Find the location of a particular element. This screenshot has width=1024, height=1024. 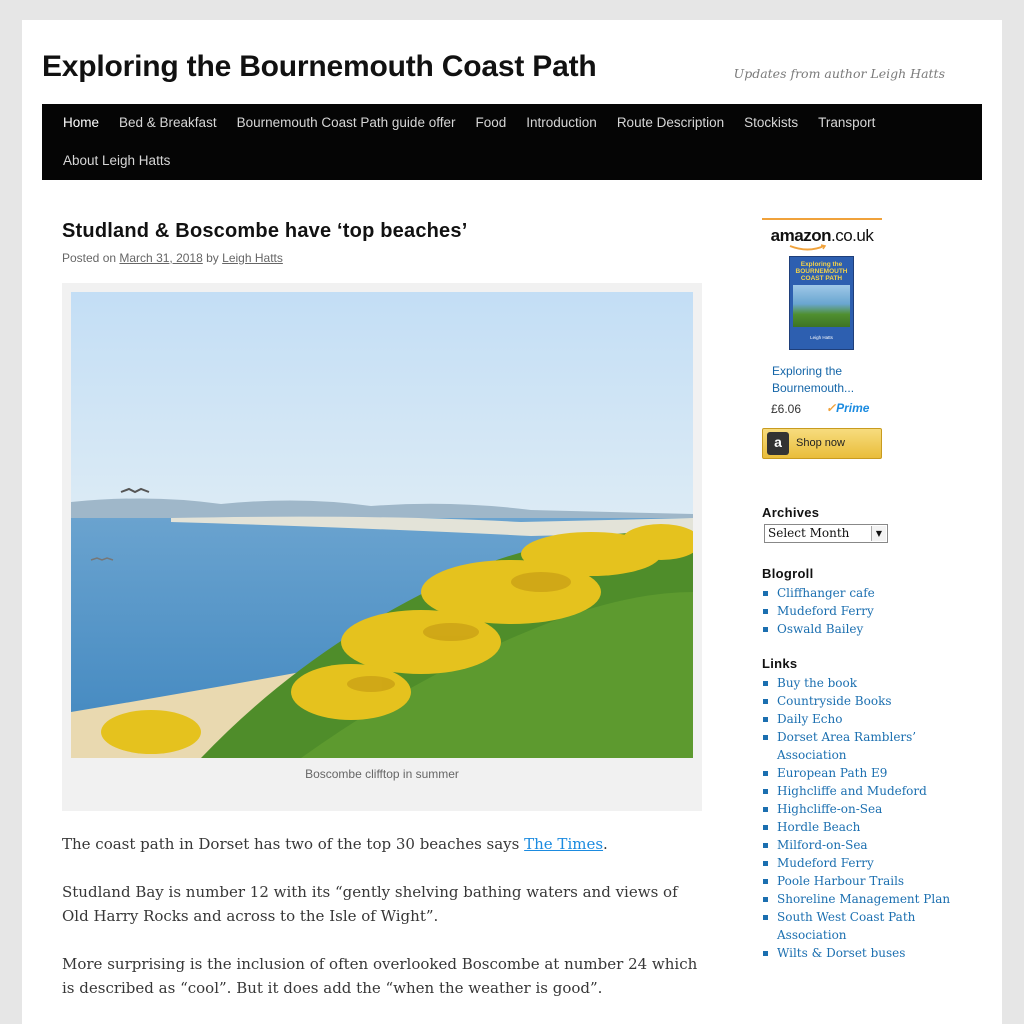

archives-title: Archives is located at coordinates (791, 512).